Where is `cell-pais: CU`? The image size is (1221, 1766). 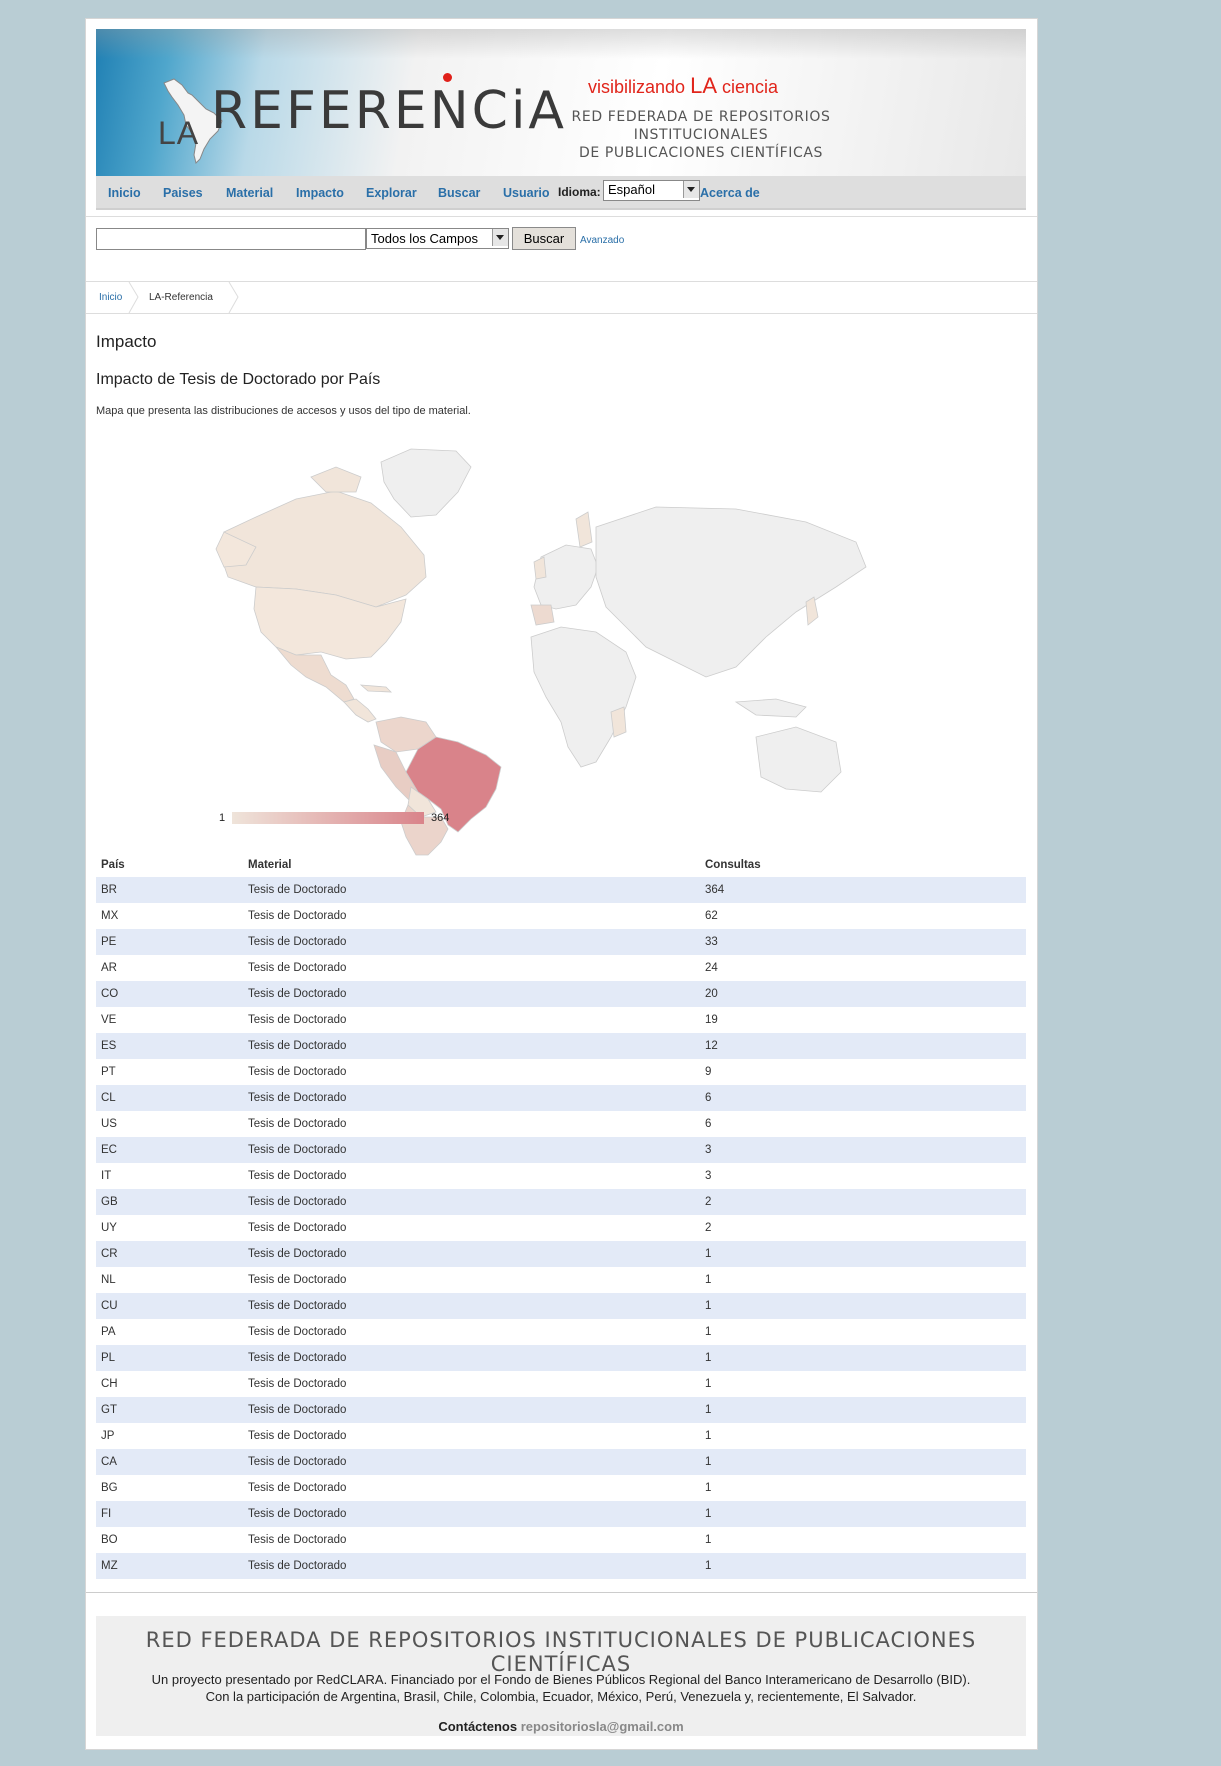
cell-pais: CU is located at coordinates (169, 1306).